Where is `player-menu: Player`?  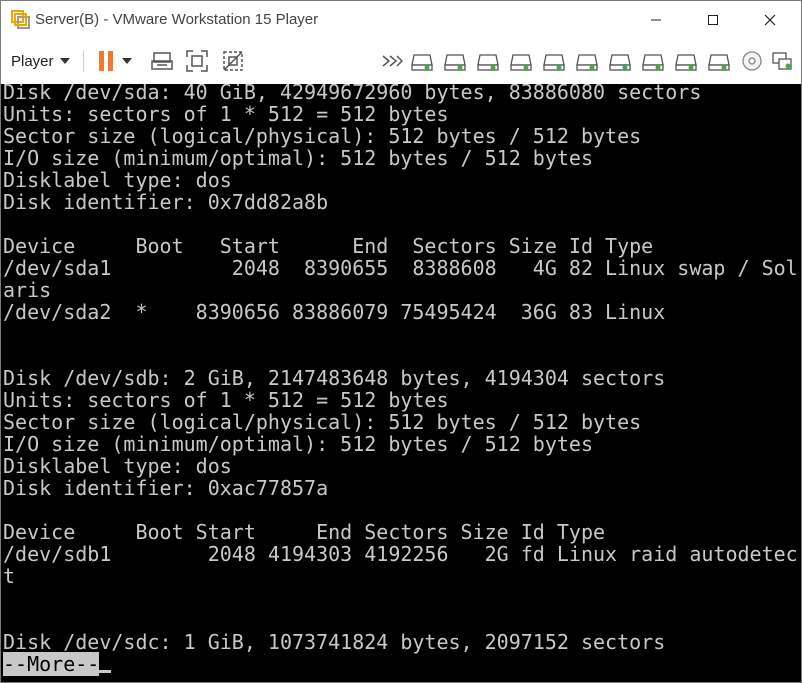
player-menu: Player is located at coordinates (40, 61).